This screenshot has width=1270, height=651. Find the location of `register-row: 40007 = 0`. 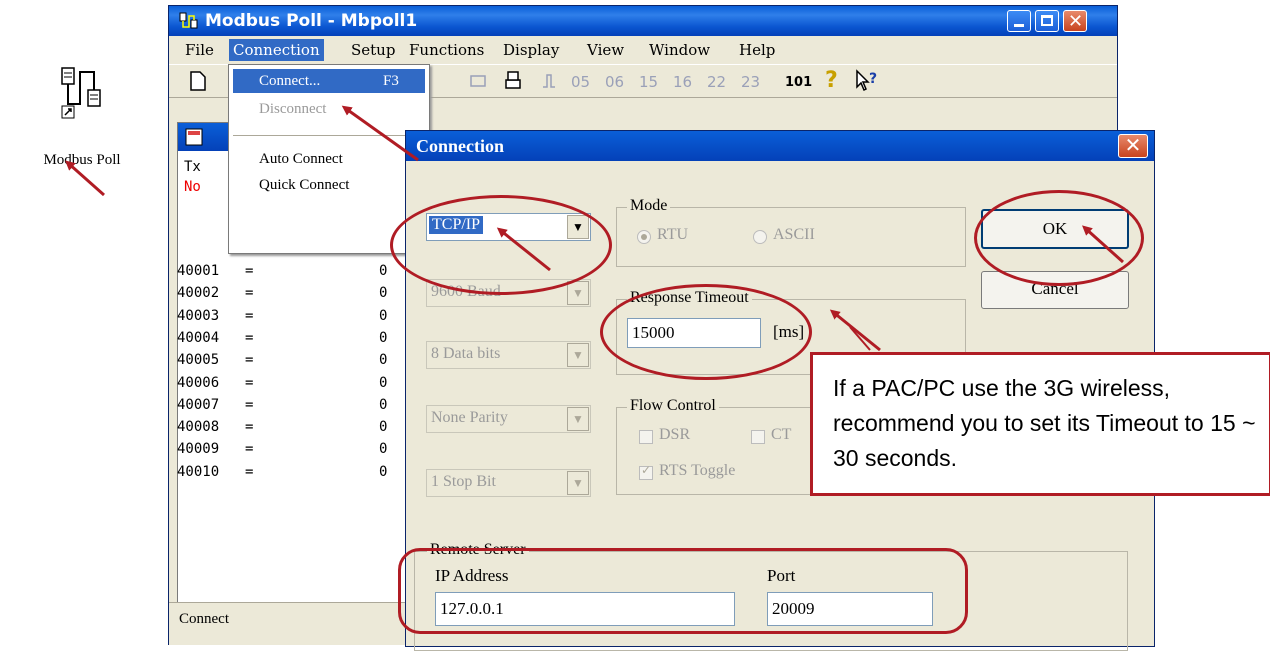

register-row: 40007 = 0 is located at coordinates (282, 404).